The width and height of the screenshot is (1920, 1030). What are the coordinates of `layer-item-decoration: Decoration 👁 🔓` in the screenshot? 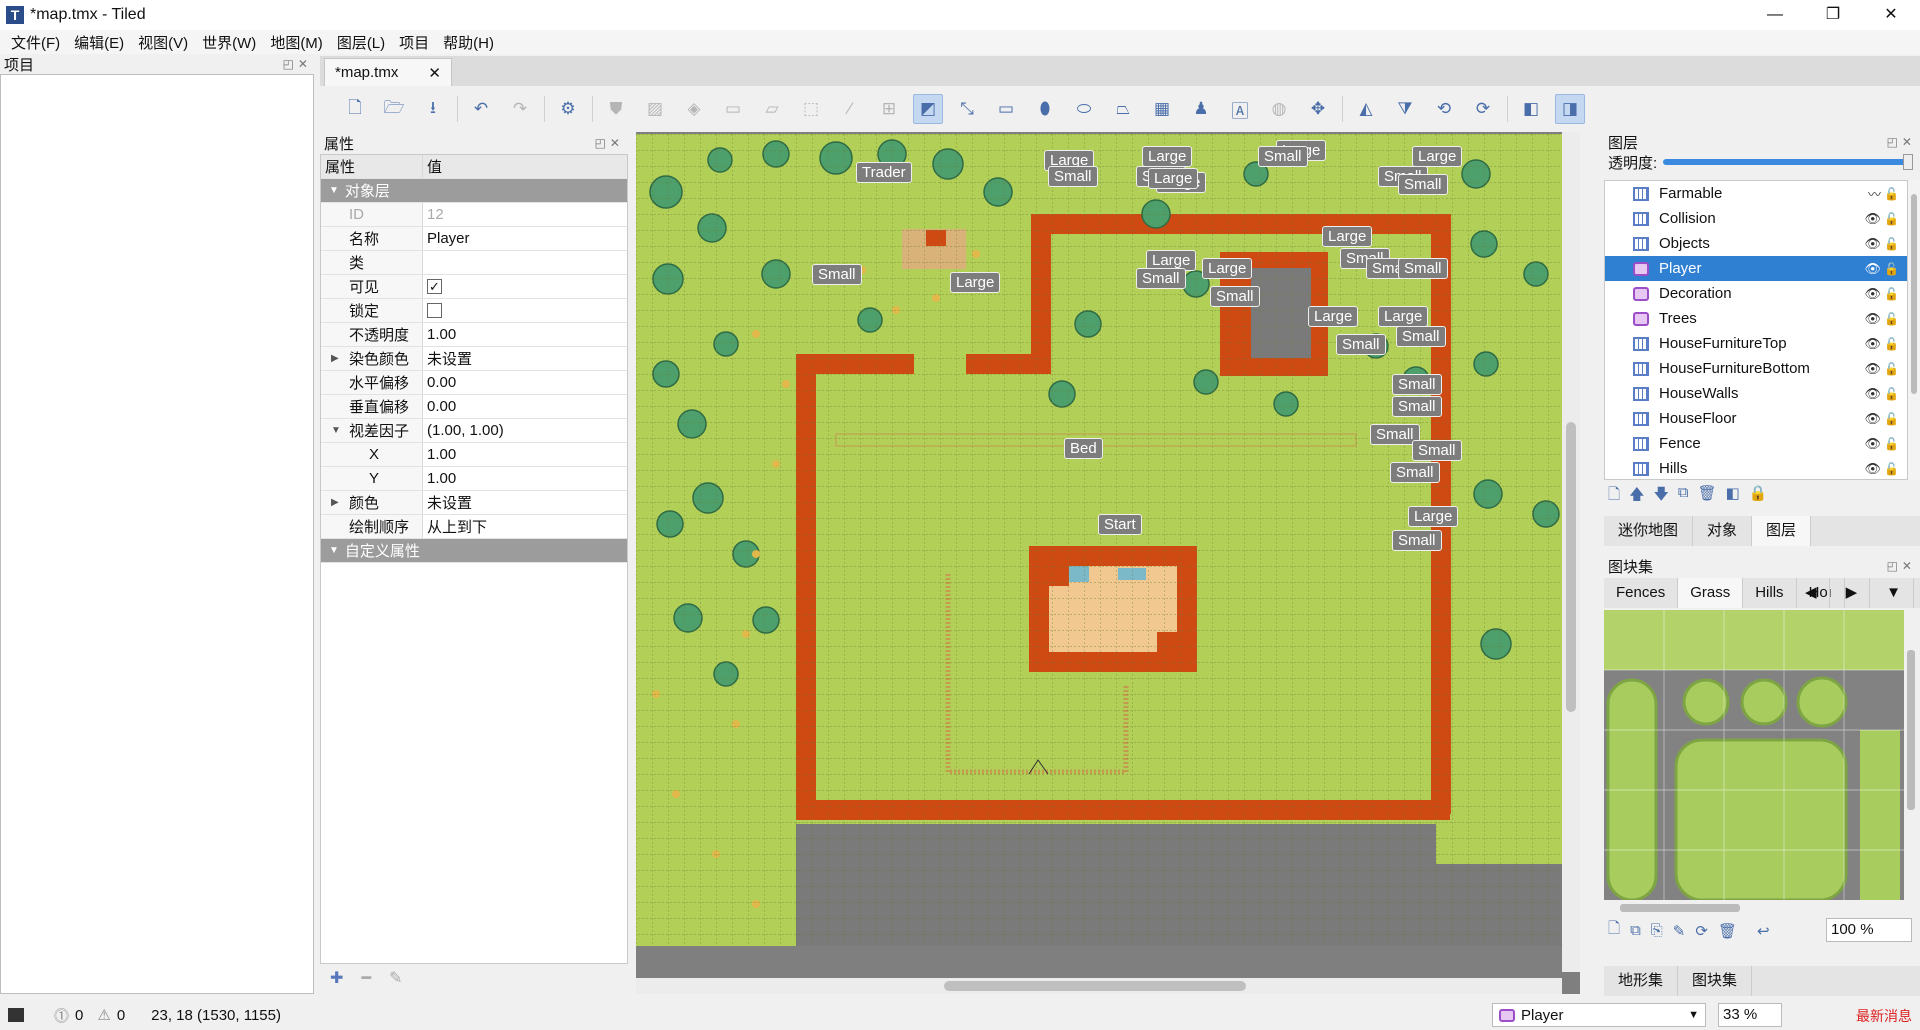 It's located at (1756, 293).